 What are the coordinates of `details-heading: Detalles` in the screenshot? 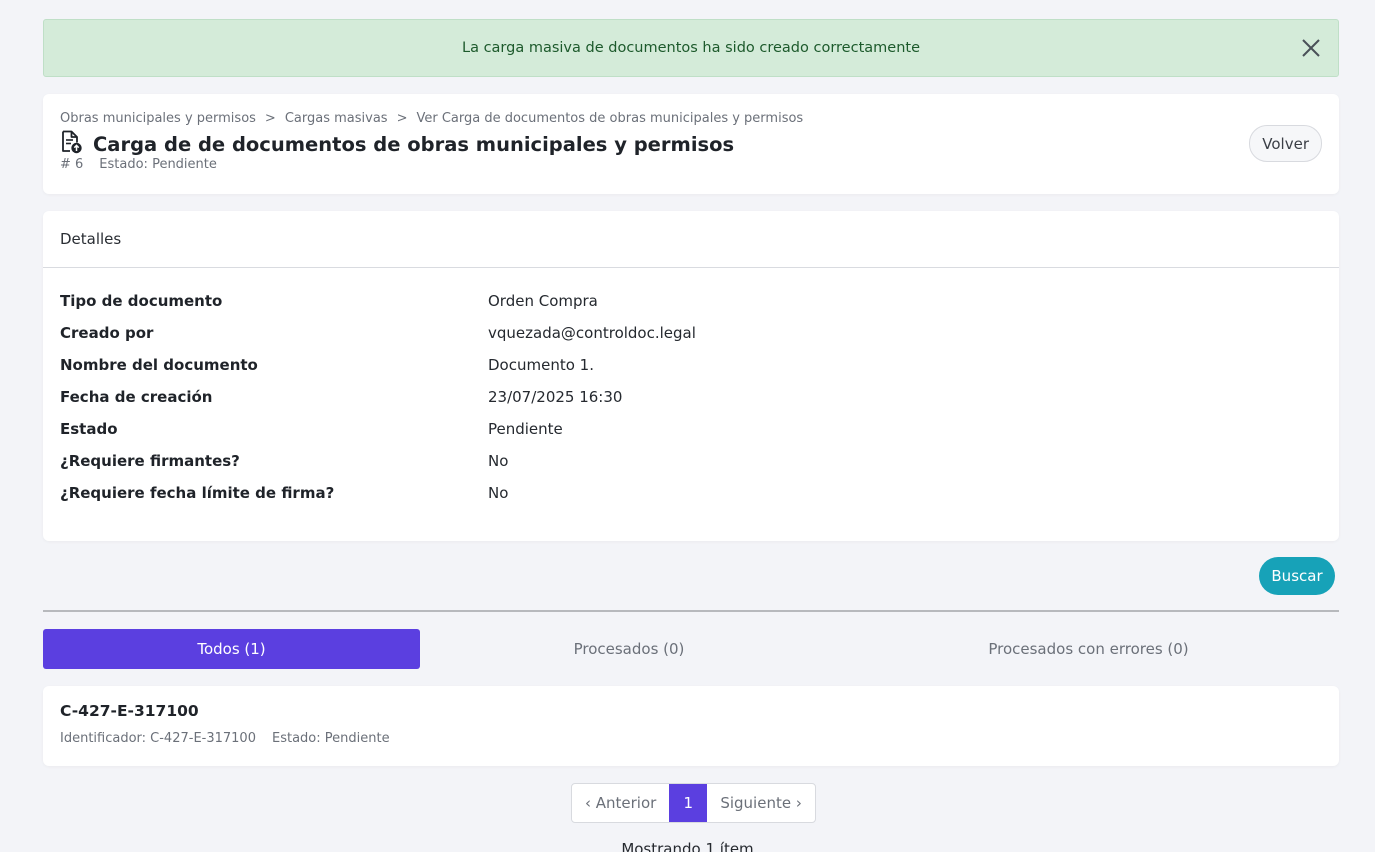 It's located at (691, 239).